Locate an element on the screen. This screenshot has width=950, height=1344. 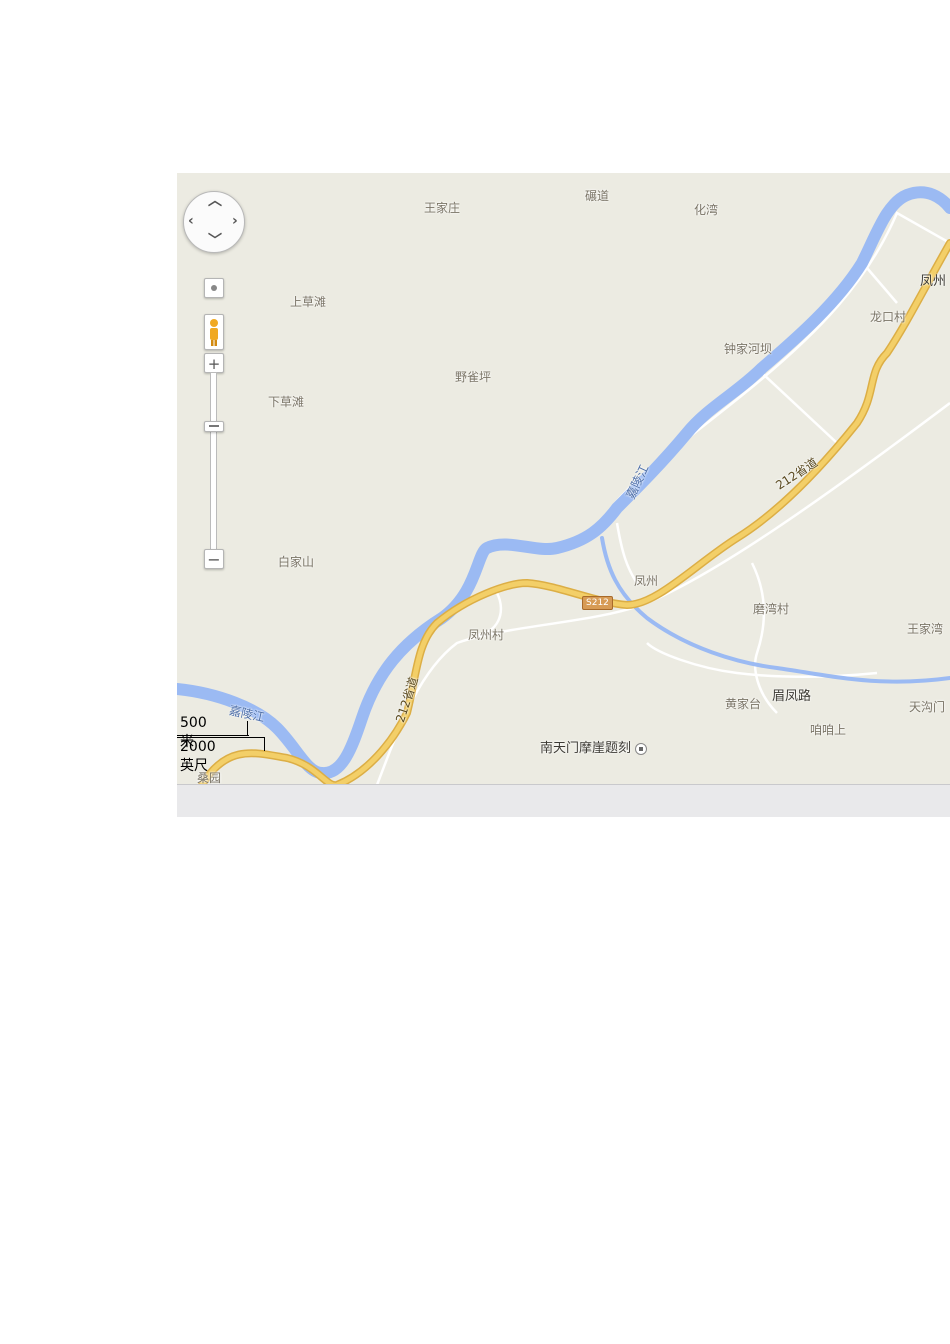
place-label: 上草滩 is located at coordinates (308, 302).